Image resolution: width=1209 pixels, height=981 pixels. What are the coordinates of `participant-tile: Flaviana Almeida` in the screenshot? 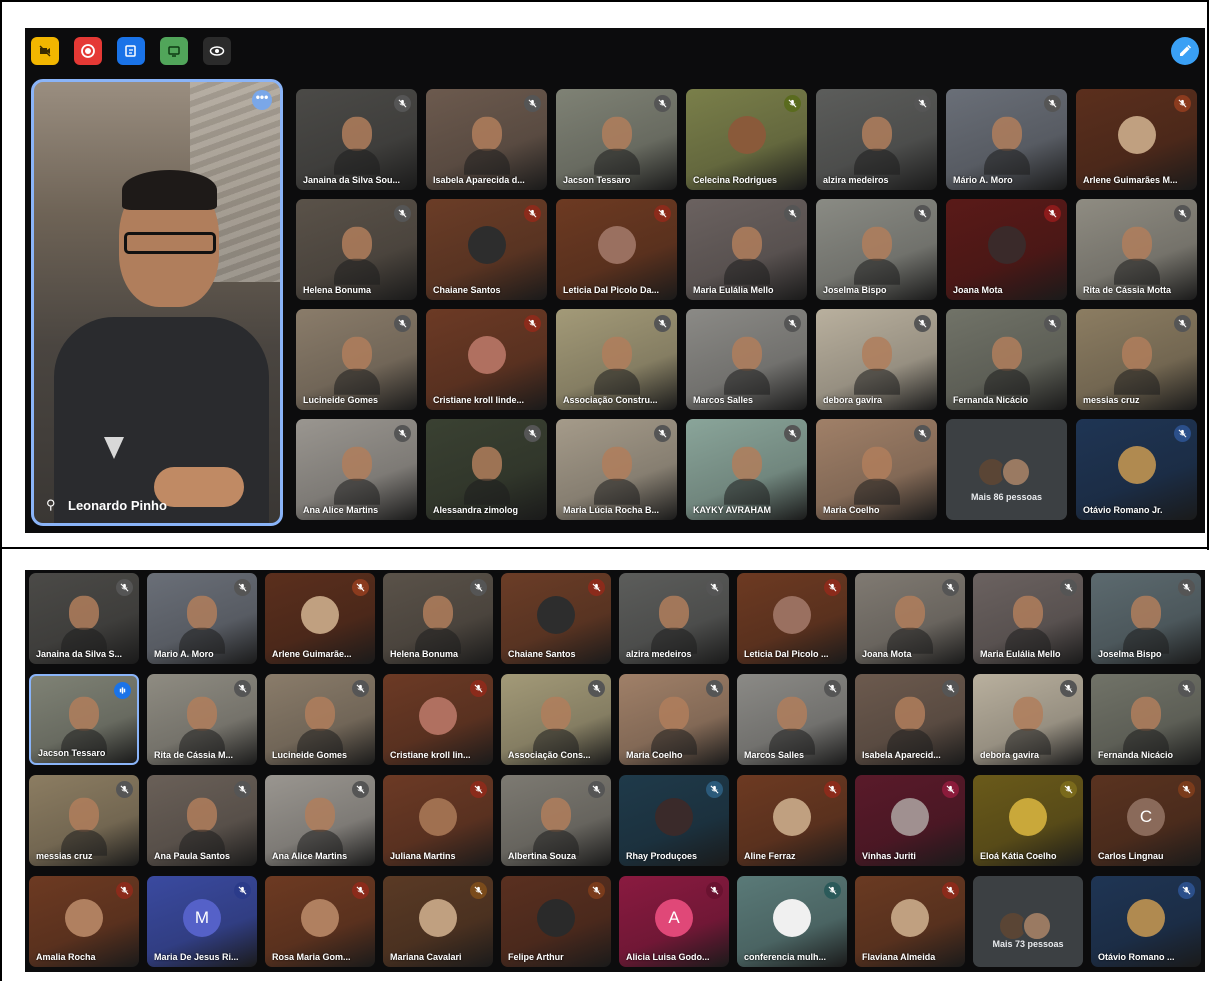 It's located at (910, 921).